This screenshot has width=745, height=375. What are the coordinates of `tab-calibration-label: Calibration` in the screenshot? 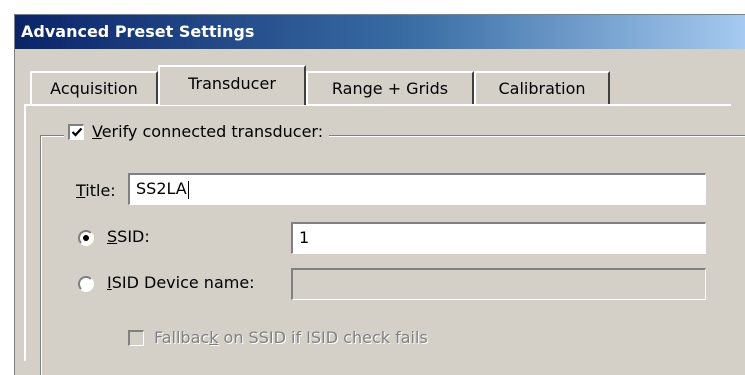 It's located at (542, 88).